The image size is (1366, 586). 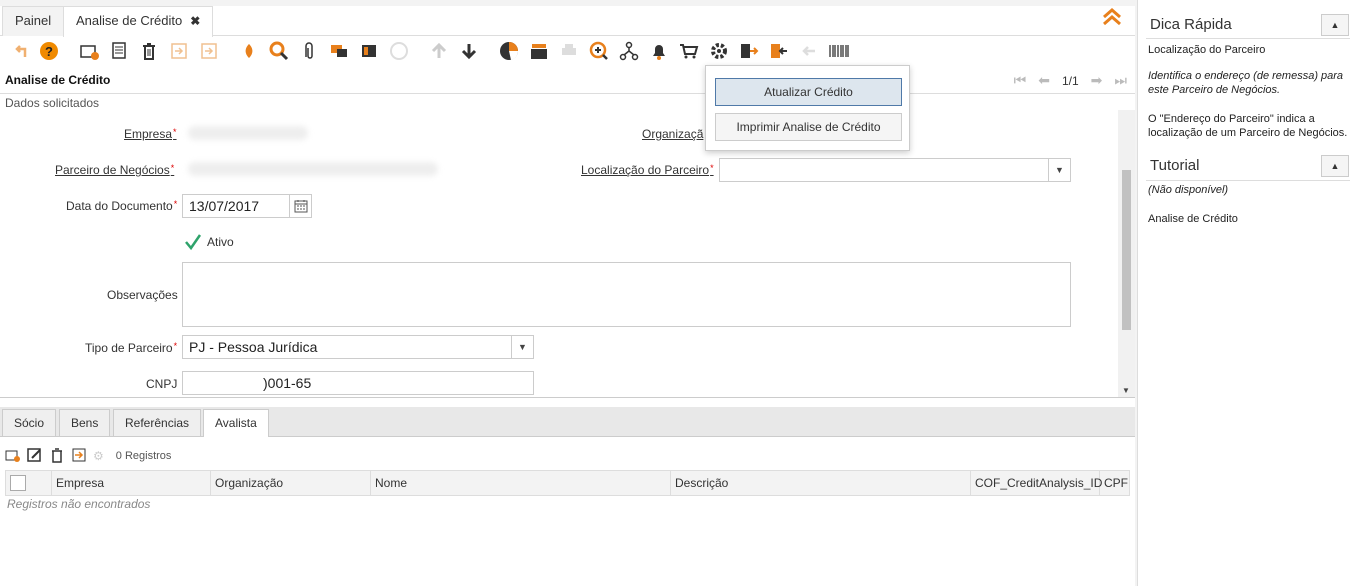 I want to click on print-icon, so click(x=569, y=51).